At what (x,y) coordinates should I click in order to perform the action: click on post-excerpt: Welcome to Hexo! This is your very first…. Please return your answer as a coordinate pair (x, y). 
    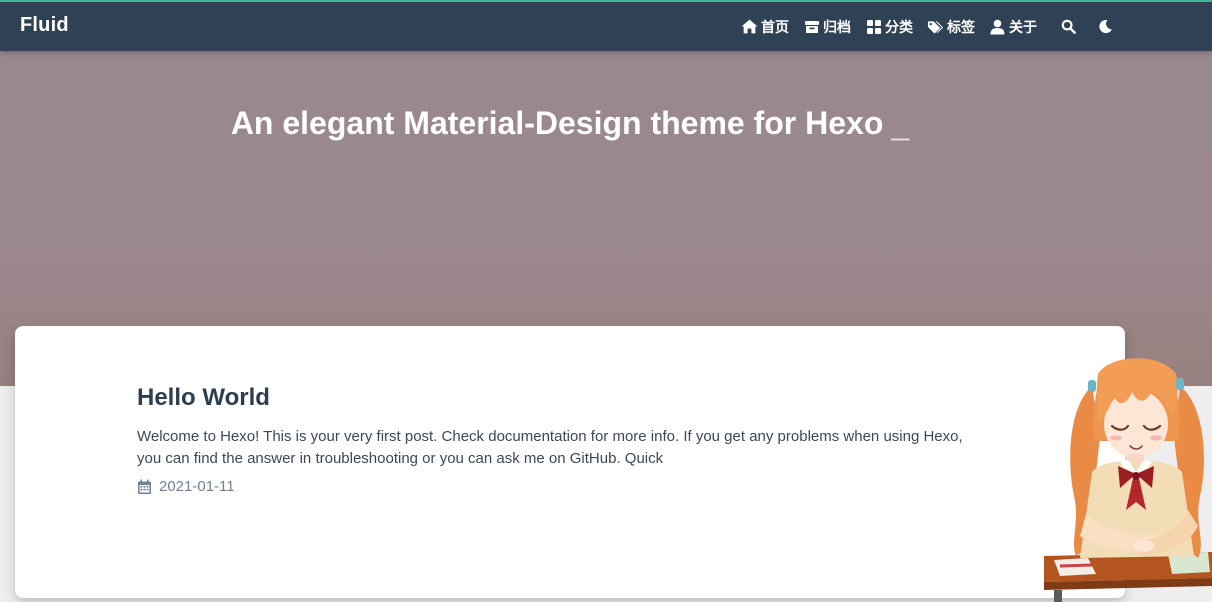
    Looking at the image, I should click on (562, 448).